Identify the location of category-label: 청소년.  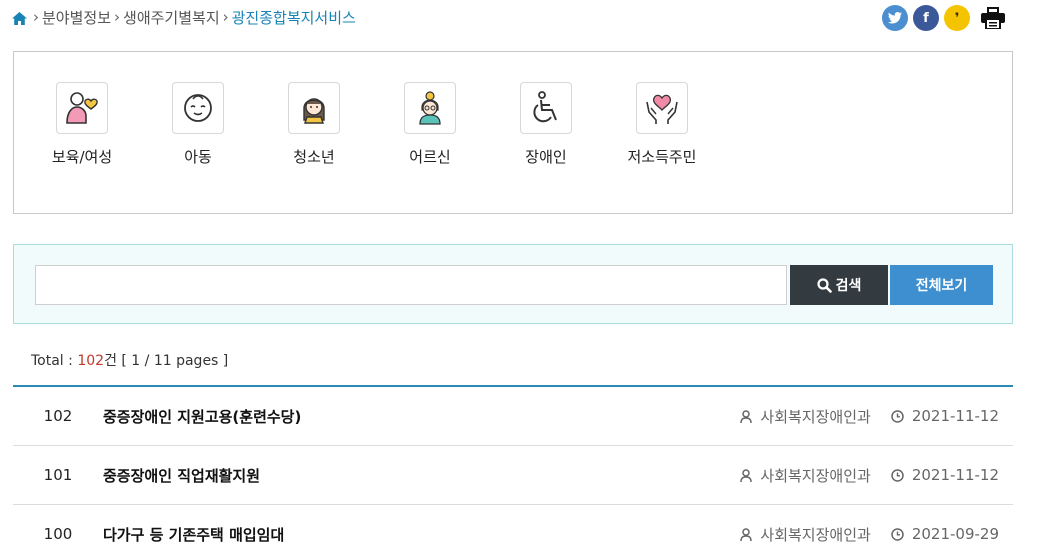
(314, 157).